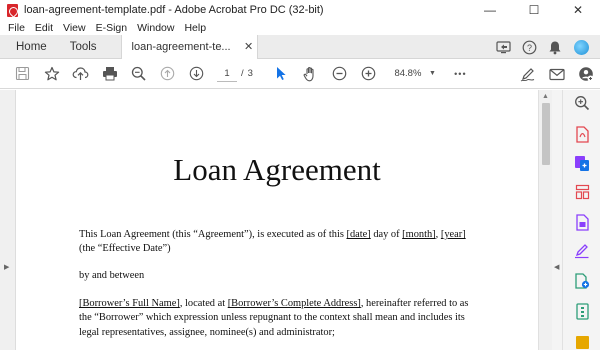  What do you see at coordinates (545, 96) in the screenshot?
I see `scroll-up-arrow-icon: ▲` at bounding box center [545, 96].